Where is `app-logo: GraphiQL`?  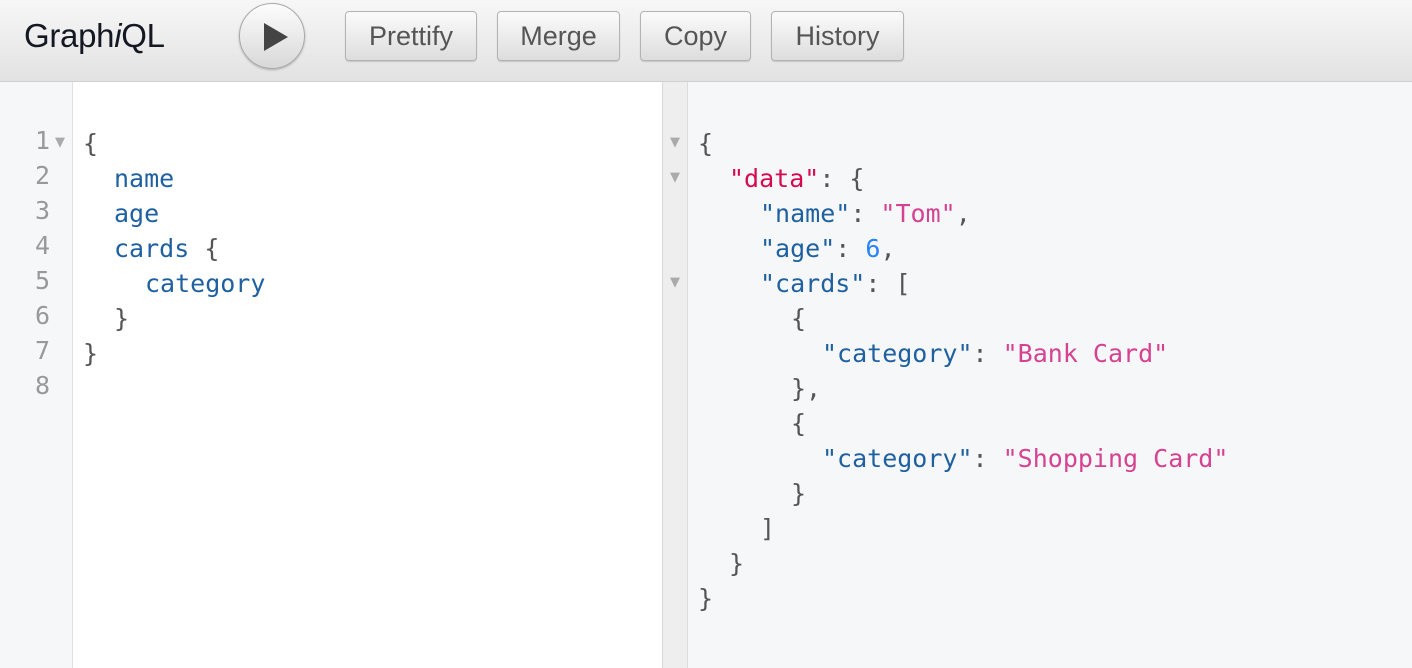 app-logo: GraphiQL is located at coordinates (94, 36).